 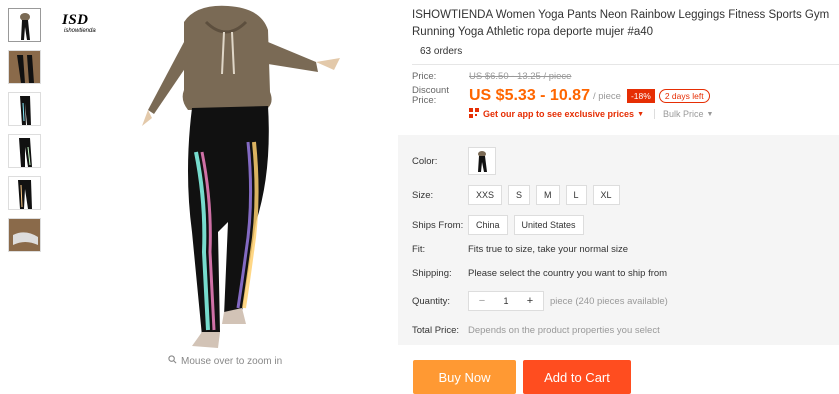 I want to click on fit-value: Fits true to size, take your normal size, so click(x=548, y=249).